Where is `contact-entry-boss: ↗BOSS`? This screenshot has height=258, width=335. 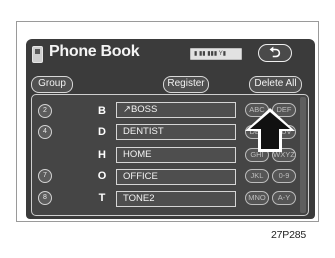
contact-entry-boss: ↗BOSS is located at coordinates (176, 110).